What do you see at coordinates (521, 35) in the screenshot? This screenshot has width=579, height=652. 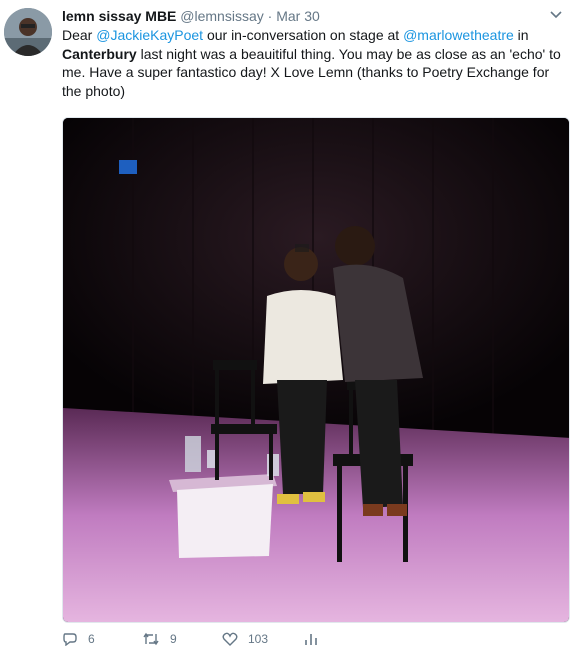 I see `text-segment: in` at bounding box center [521, 35].